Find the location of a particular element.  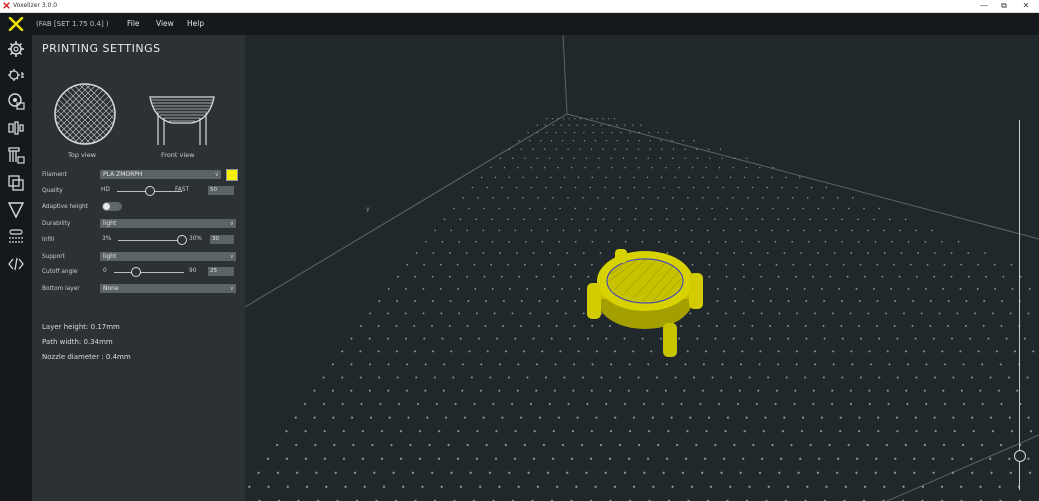

infill-label: Infill is located at coordinates (48, 240).